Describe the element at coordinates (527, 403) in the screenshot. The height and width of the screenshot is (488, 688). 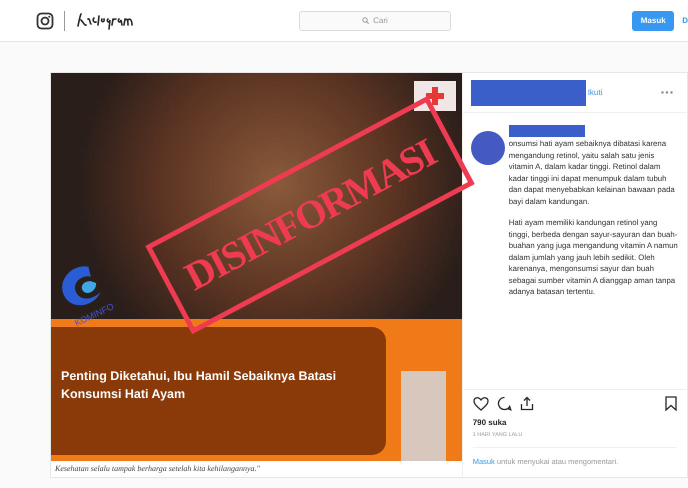
I see `share-icon` at that location.